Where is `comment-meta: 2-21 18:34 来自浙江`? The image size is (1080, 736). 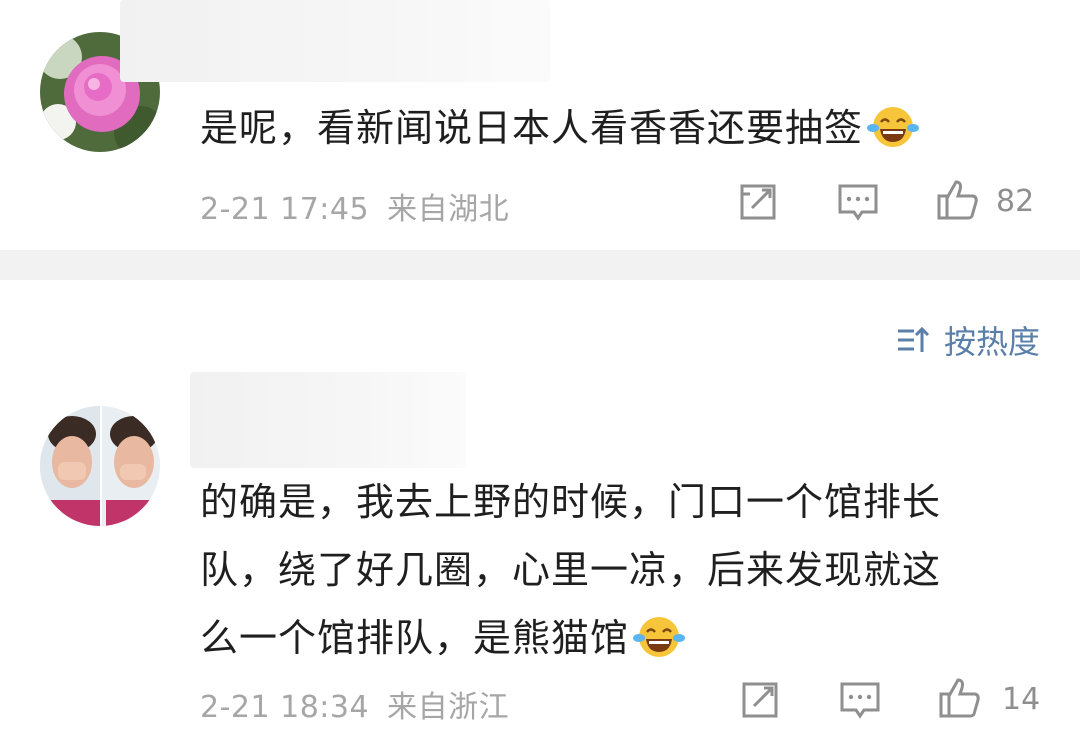
comment-meta: 2-21 18:34 来自浙江 is located at coordinates (354, 704).